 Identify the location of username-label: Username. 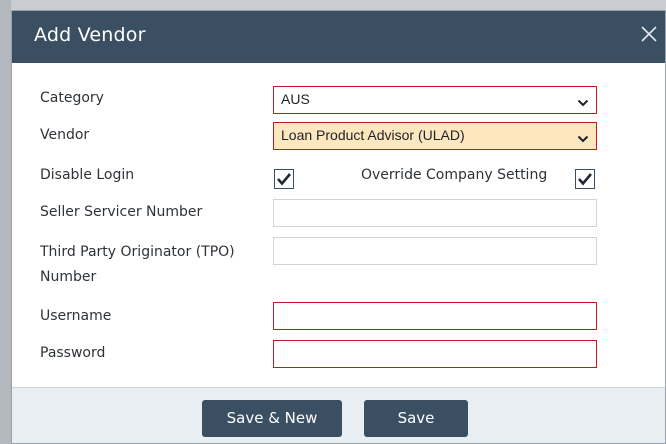
(76, 316).